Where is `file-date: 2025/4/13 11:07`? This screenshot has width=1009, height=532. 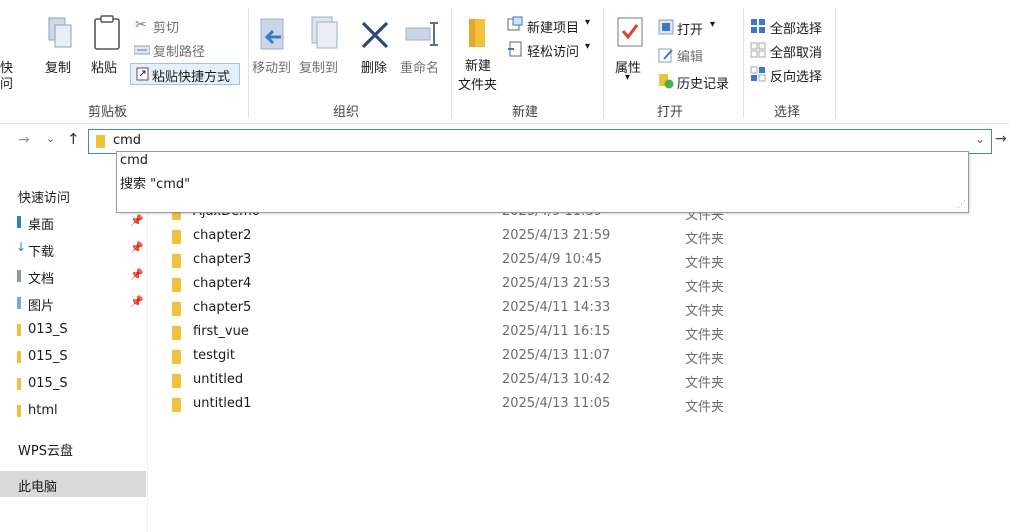 file-date: 2025/4/13 11:07 is located at coordinates (556, 355).